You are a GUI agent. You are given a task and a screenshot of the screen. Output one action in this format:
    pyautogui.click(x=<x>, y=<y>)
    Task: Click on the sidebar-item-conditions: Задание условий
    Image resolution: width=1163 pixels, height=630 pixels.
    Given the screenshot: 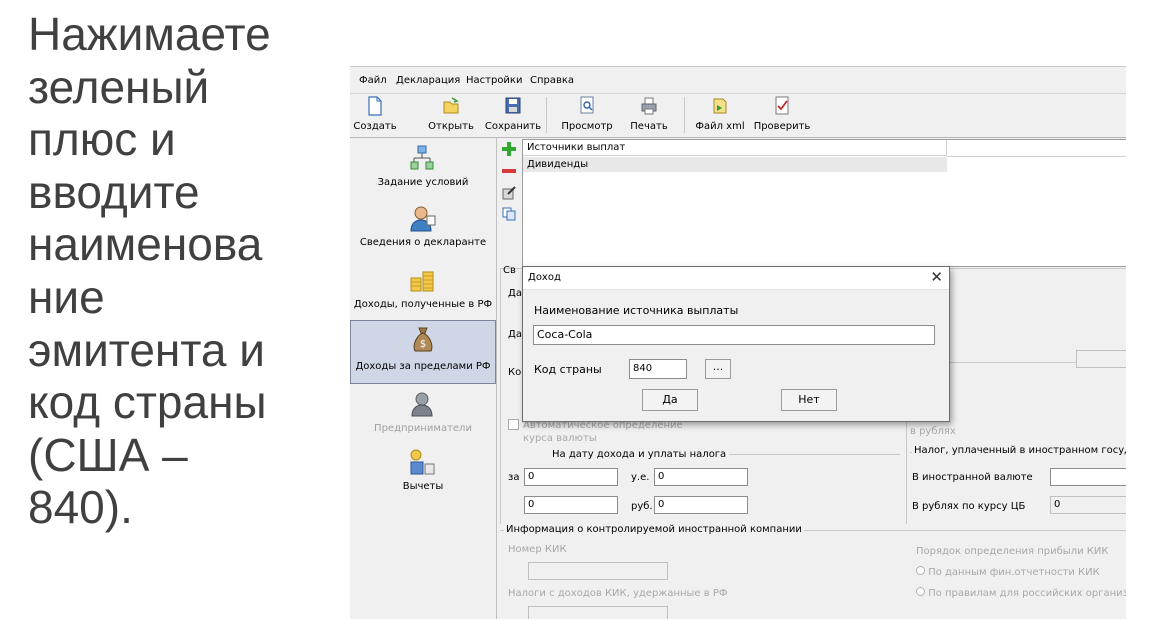 What is the action you would take?
    pyautogui.click(x=423, y=169)
    